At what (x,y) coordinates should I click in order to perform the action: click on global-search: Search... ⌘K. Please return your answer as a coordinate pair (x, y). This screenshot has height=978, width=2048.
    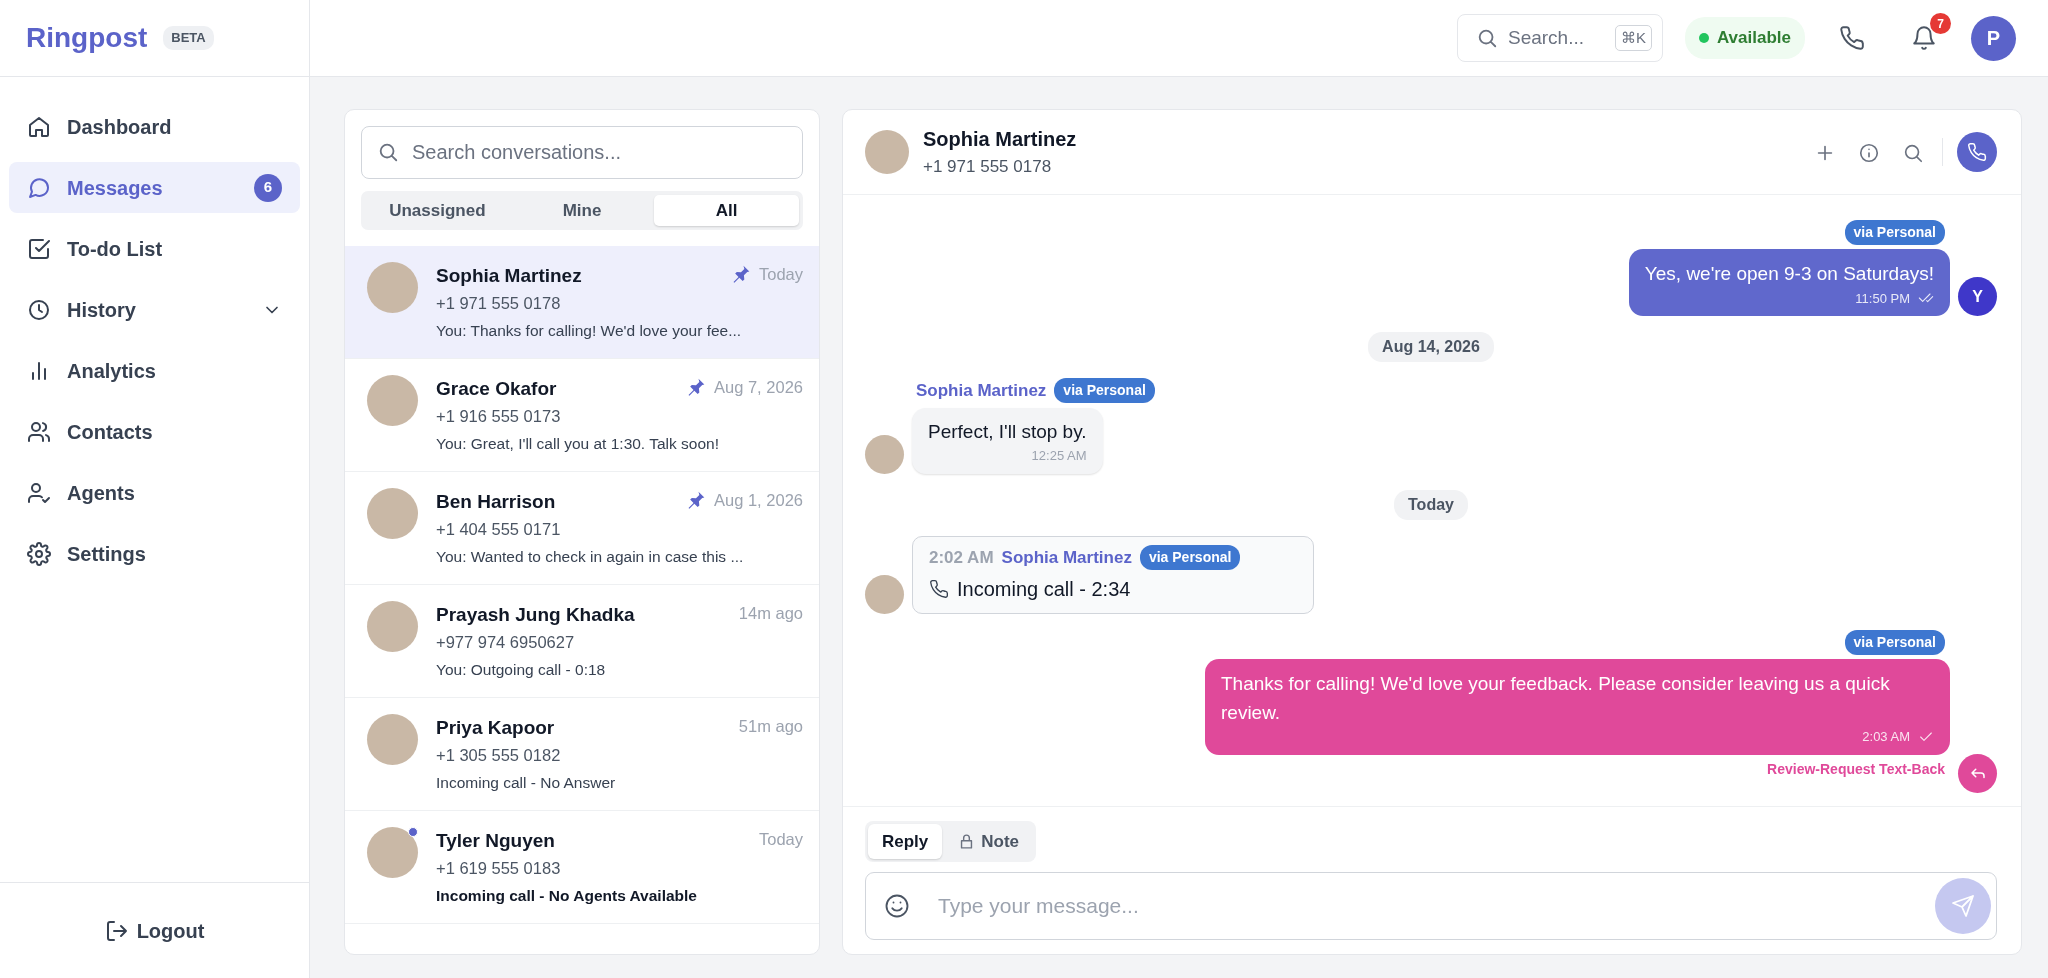
    Looking at the image, I should click on (1559, 38).